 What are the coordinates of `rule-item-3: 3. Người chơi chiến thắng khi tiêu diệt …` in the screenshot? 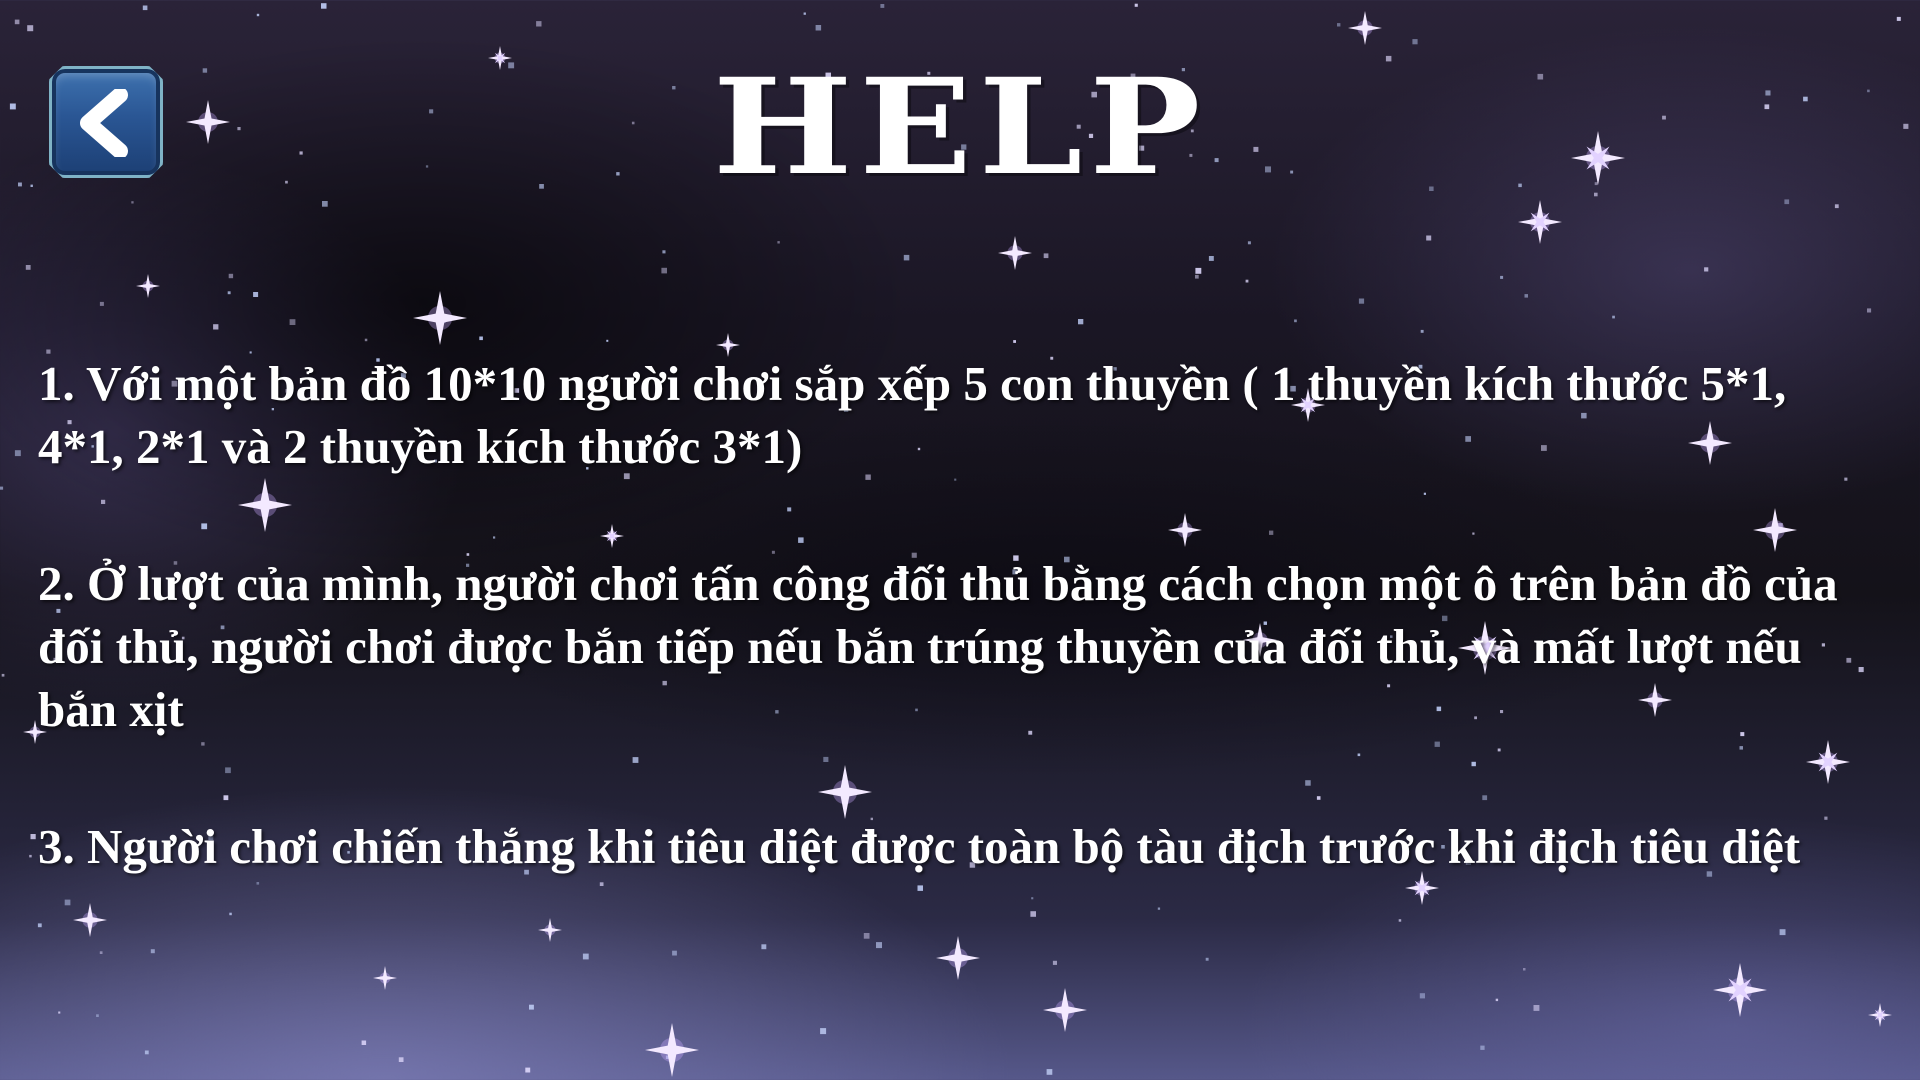 It's located at (919, 846).